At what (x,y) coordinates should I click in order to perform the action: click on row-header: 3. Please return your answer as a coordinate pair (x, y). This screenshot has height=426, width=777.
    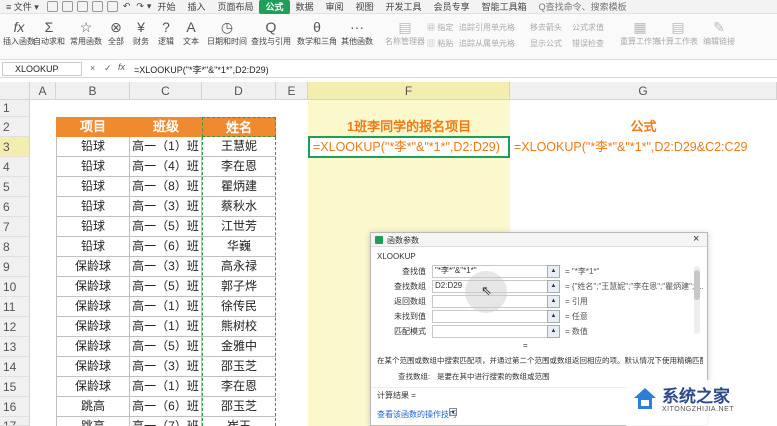
    Looking at the image, I should click on (15, 147).